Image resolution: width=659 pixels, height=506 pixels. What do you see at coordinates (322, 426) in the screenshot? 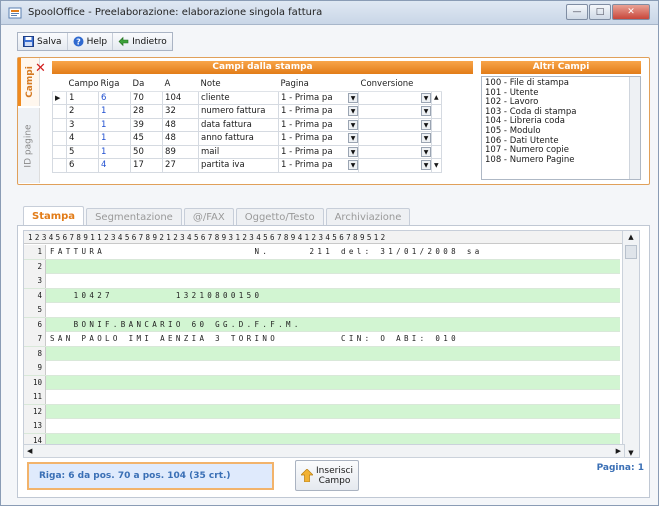
I see `print-row: 13` at bounding box center [322, 426].